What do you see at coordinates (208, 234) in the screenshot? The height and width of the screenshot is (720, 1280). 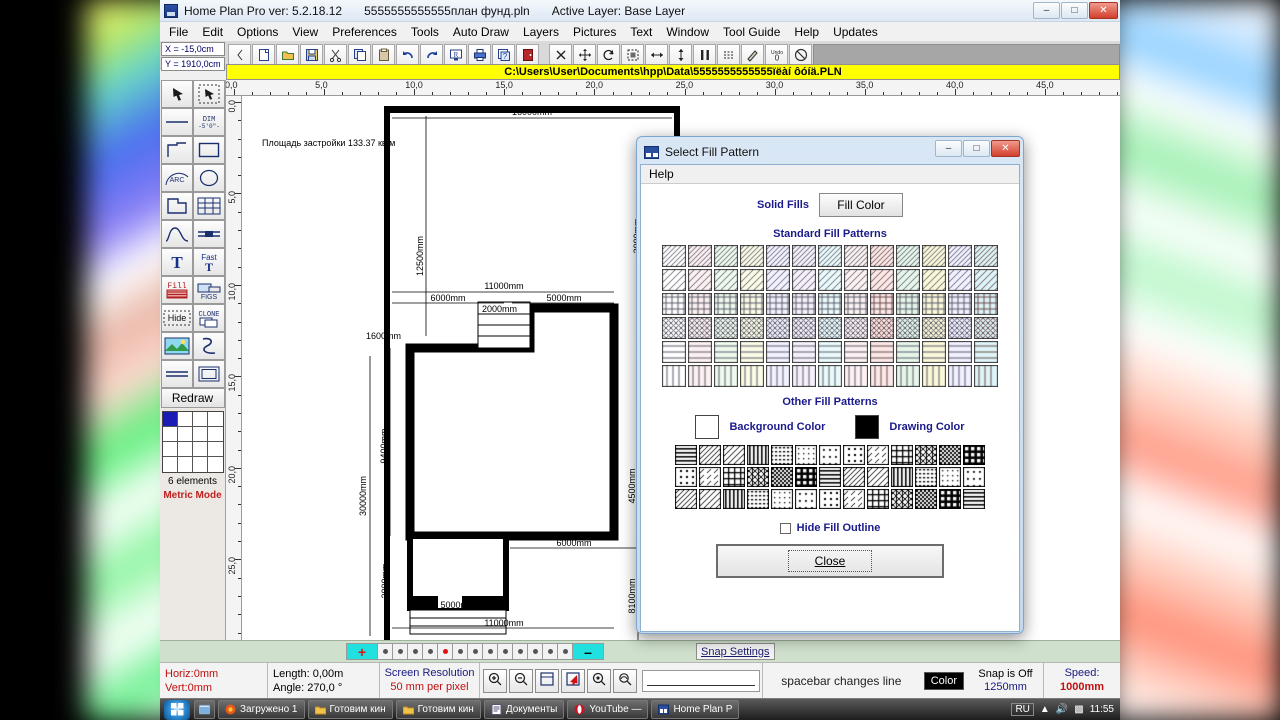 I see `palette-tool-double-line` at bounding box center [208, 234].